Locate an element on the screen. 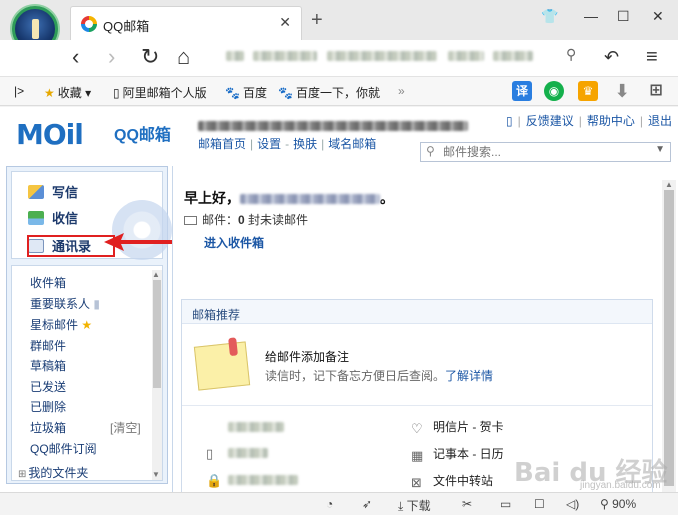  mail-label: 邮件： is located at coordinates (220, 220).